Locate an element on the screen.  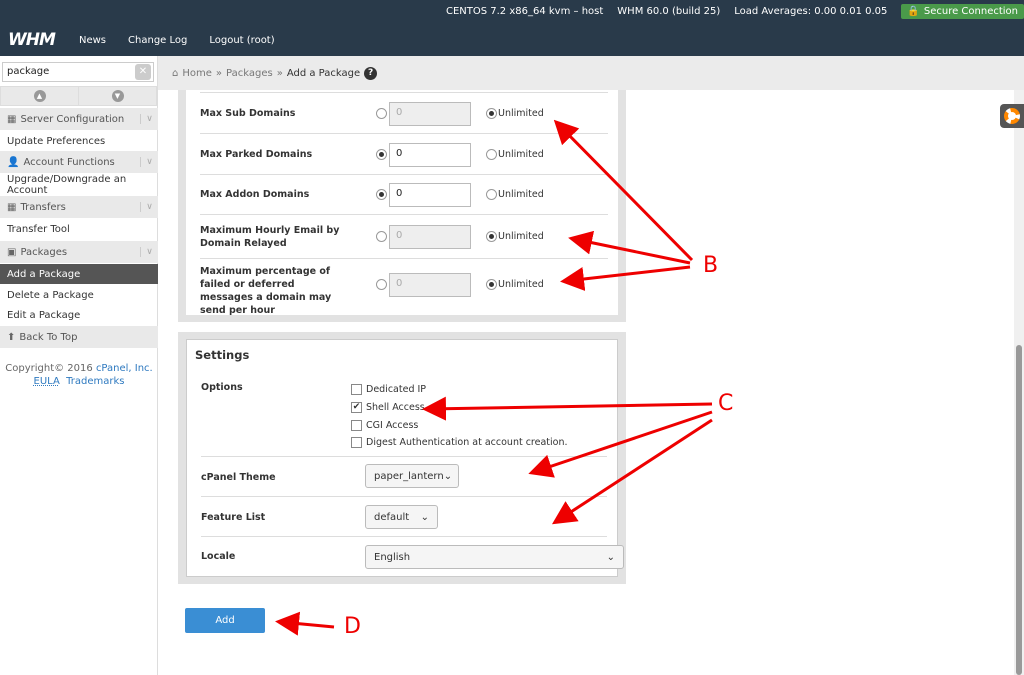
annotation-b: B is located at coordinates (711, 265).